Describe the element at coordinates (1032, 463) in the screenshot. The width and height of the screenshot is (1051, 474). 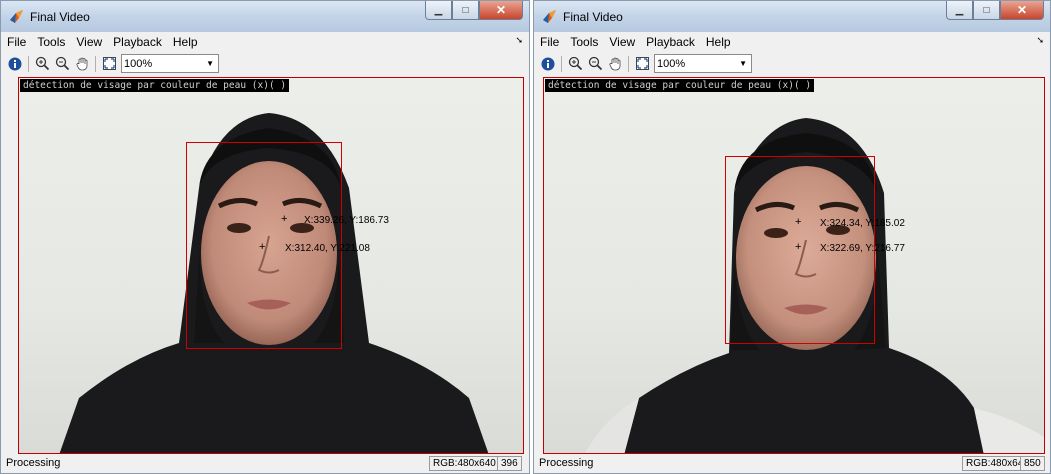
I see `frame-number: 850` at that location.